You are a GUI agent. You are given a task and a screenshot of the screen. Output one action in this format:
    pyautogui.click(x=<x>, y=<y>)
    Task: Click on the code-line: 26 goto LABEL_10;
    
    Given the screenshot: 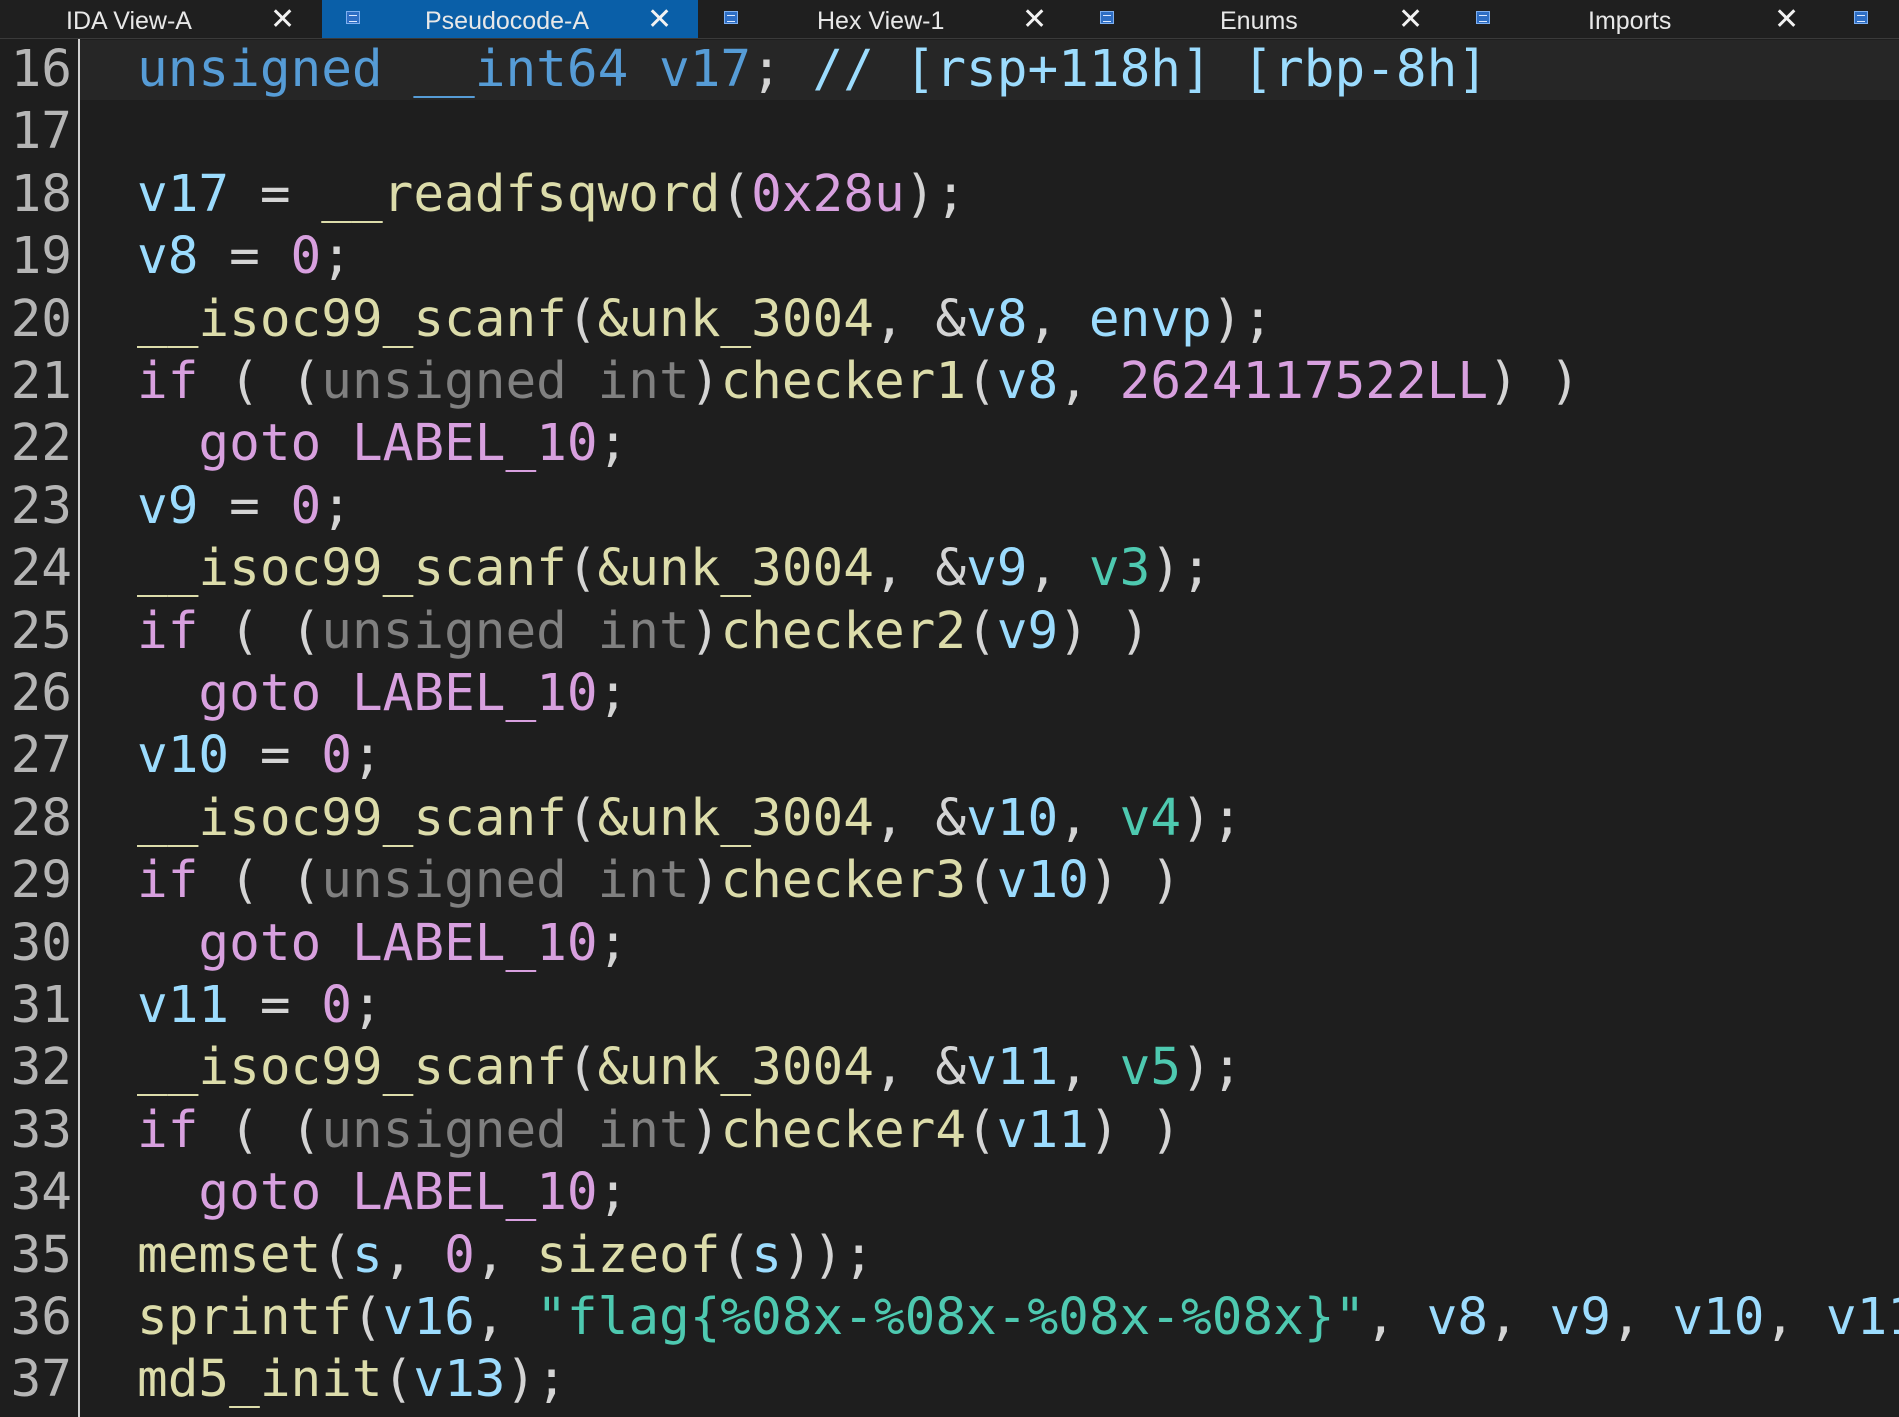 What is the action you would take?
    pyautogui.click(x=949, y=694)
    